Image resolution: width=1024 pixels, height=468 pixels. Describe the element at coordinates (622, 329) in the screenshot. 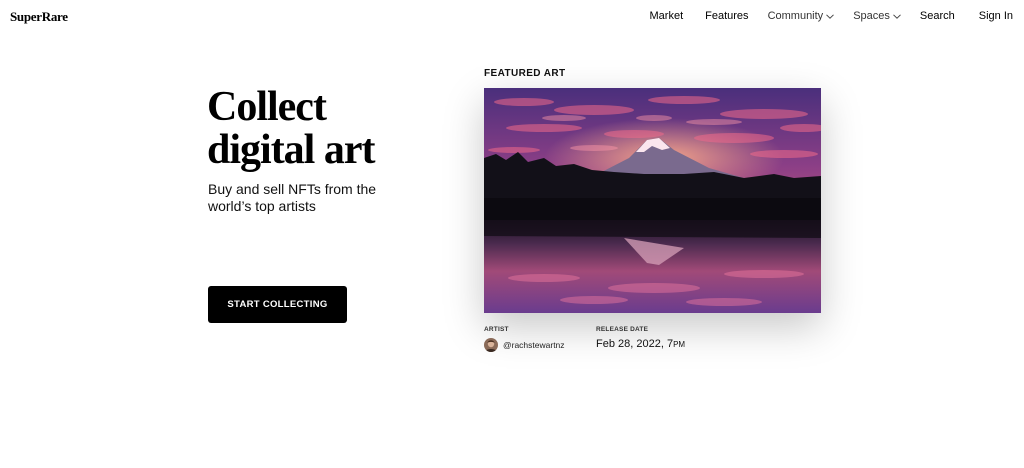

I see `release-date-label: RELEASE DATE` at that location.